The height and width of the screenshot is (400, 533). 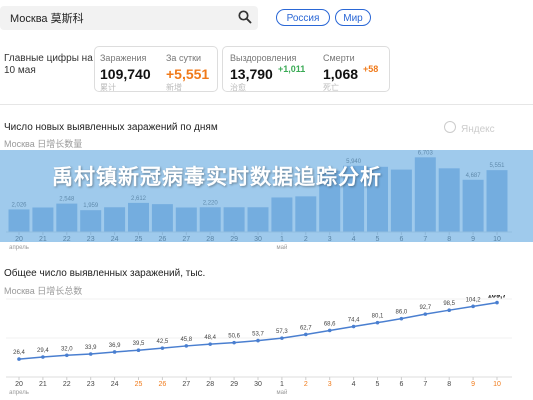 What do you see at coordinates (497, 384) in the screenshot?
I see `x-tick-label: 10` at bounding box center [497, 384].